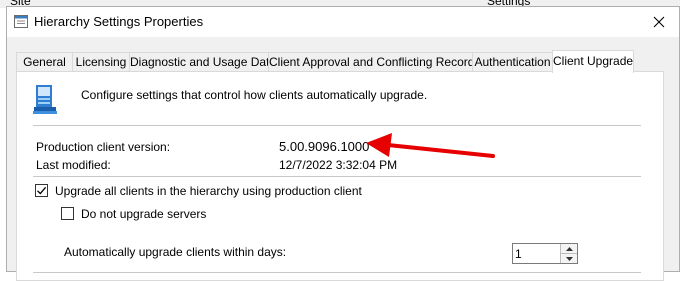  I want to click on annotation-arrow, so click(430, 145).